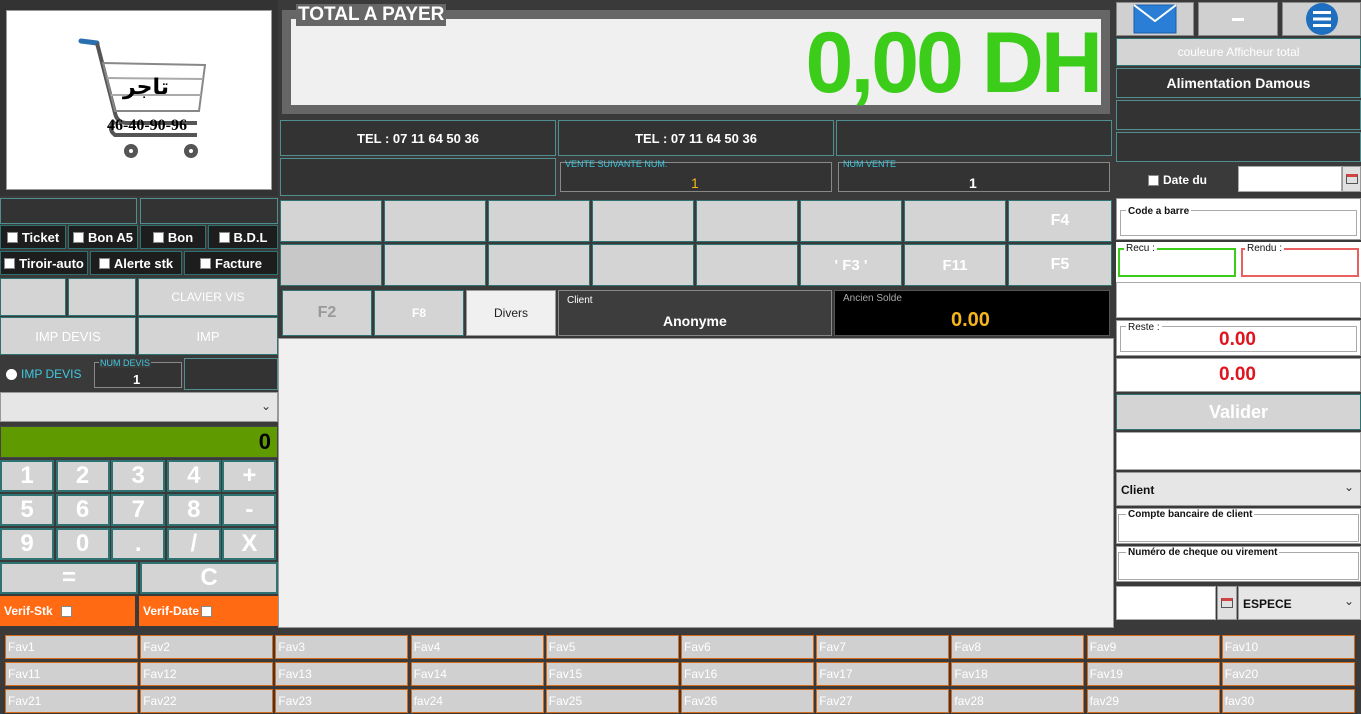 The height and width of the screenshot is (714, 1361). What do you see at coordinates (974, 175) in the screenshot?
I see `sale-num-field: NUM VENTE 1` at bounding box center [974, 175].